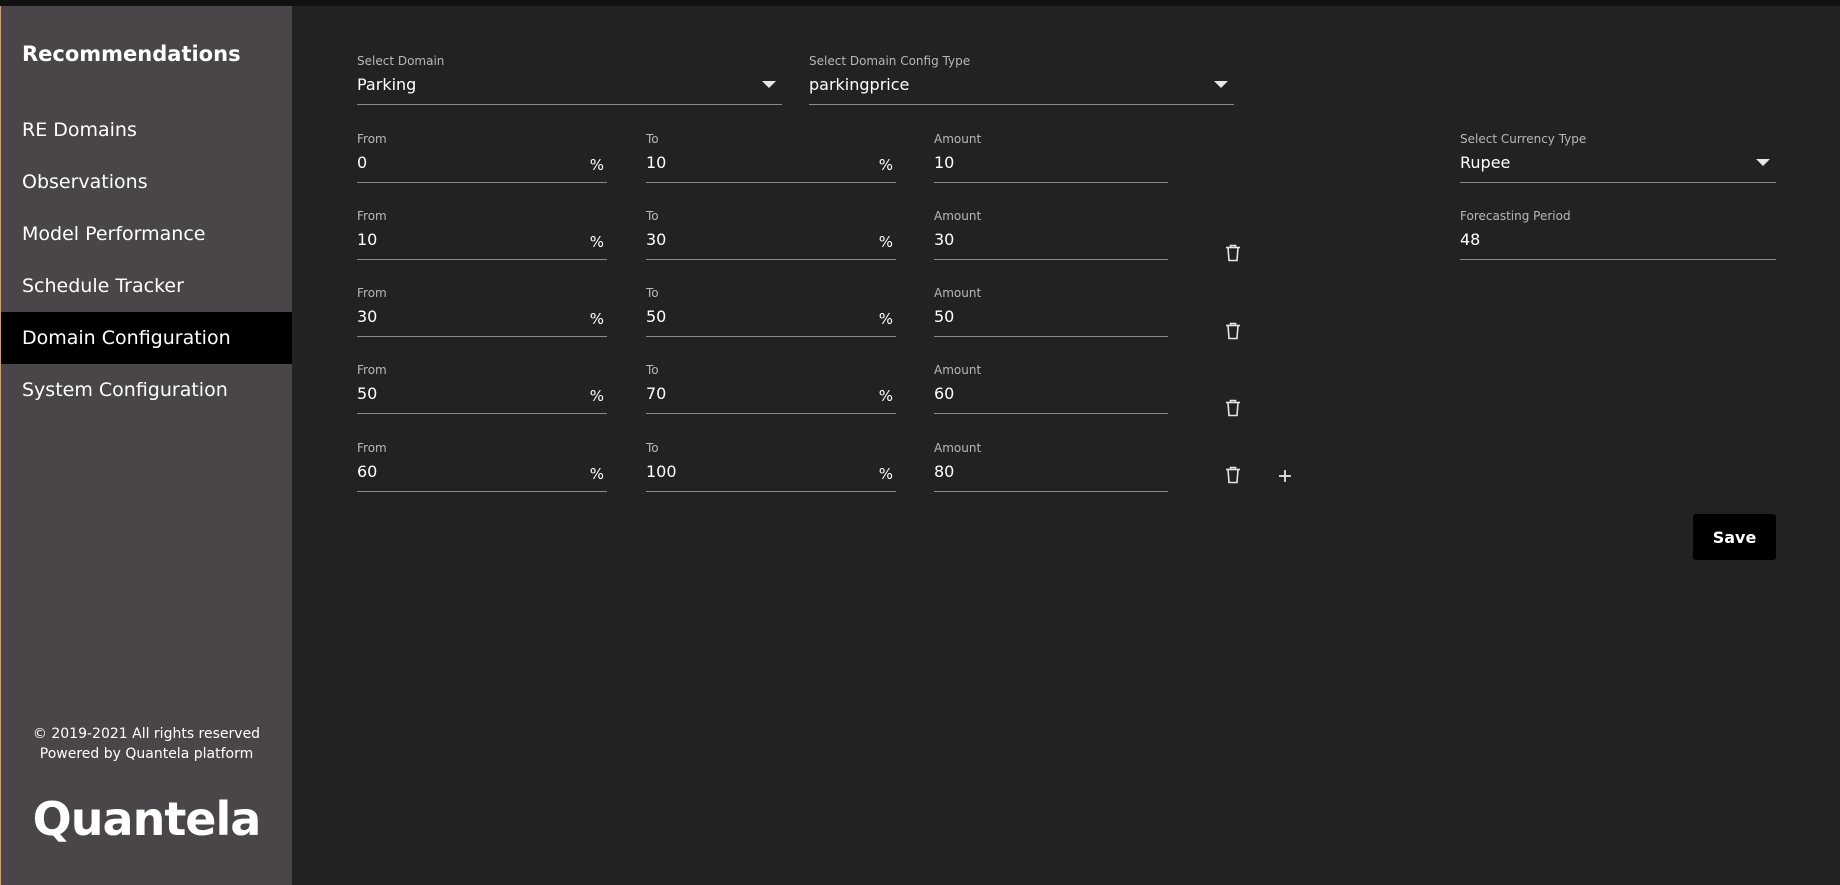 This screenshot has width=1840, height=885. I want to click on select-config-type-value: parkingprice, so click(859, 84).